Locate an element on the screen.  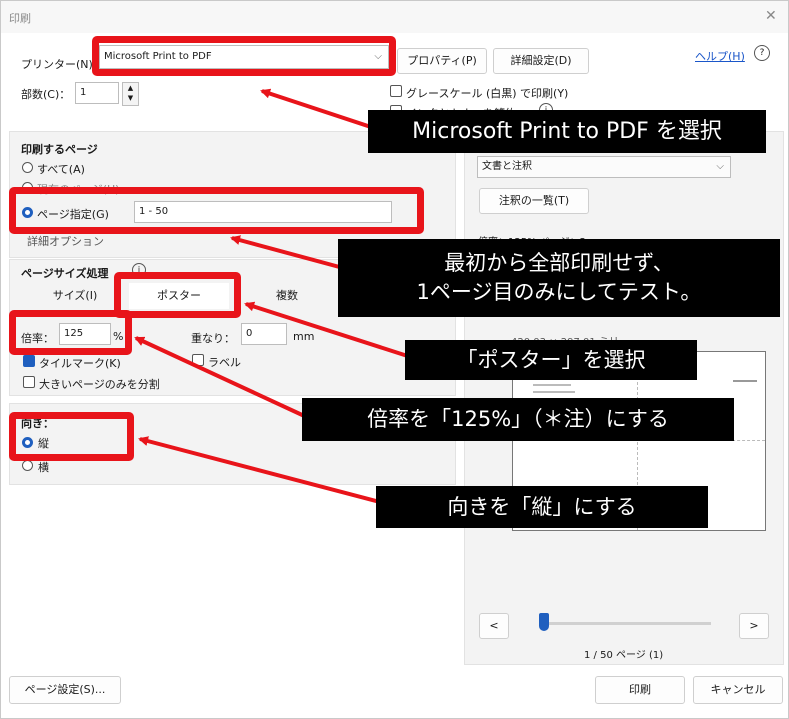
arrow-printer is located at coordinates (320, 110).